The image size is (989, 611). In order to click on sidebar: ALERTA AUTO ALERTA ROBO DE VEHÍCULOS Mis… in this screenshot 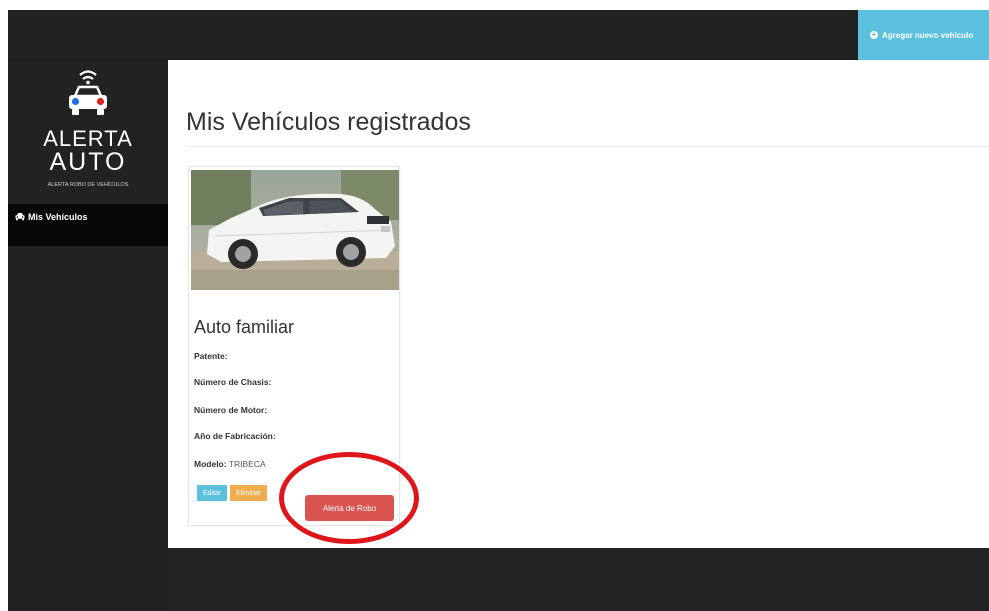, I will do `click(88, 335)`.